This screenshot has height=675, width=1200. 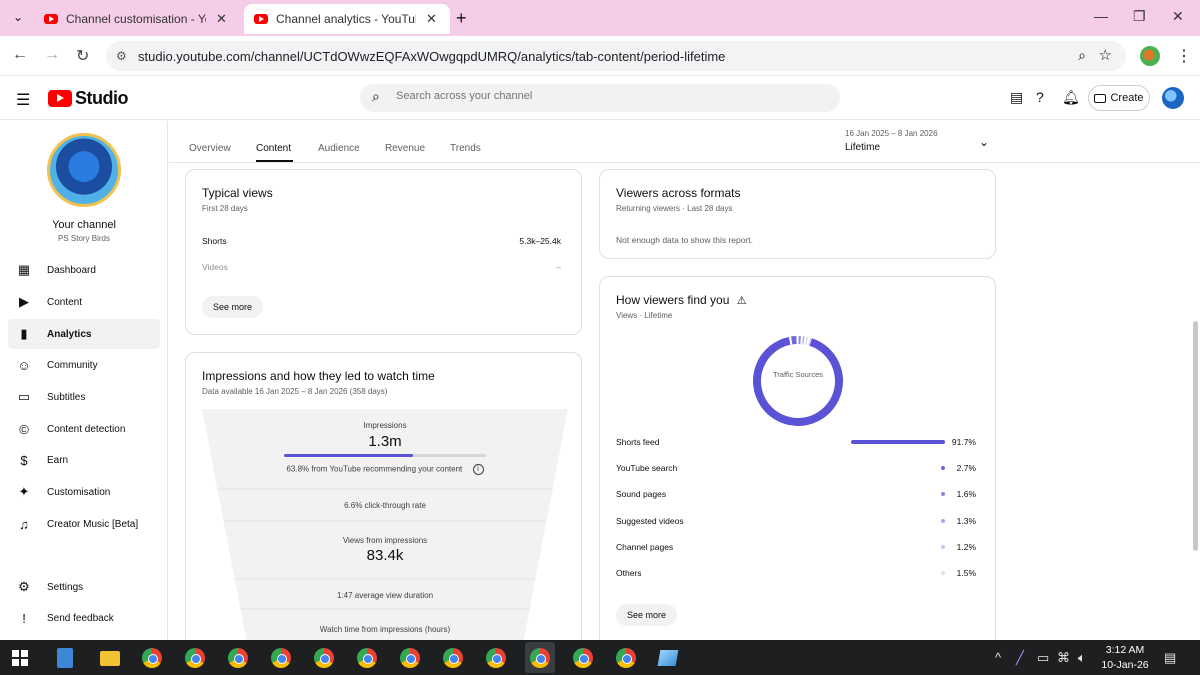 I want to click on tab-search-chevron-icon: ⌄, so click(x=18, y=17).